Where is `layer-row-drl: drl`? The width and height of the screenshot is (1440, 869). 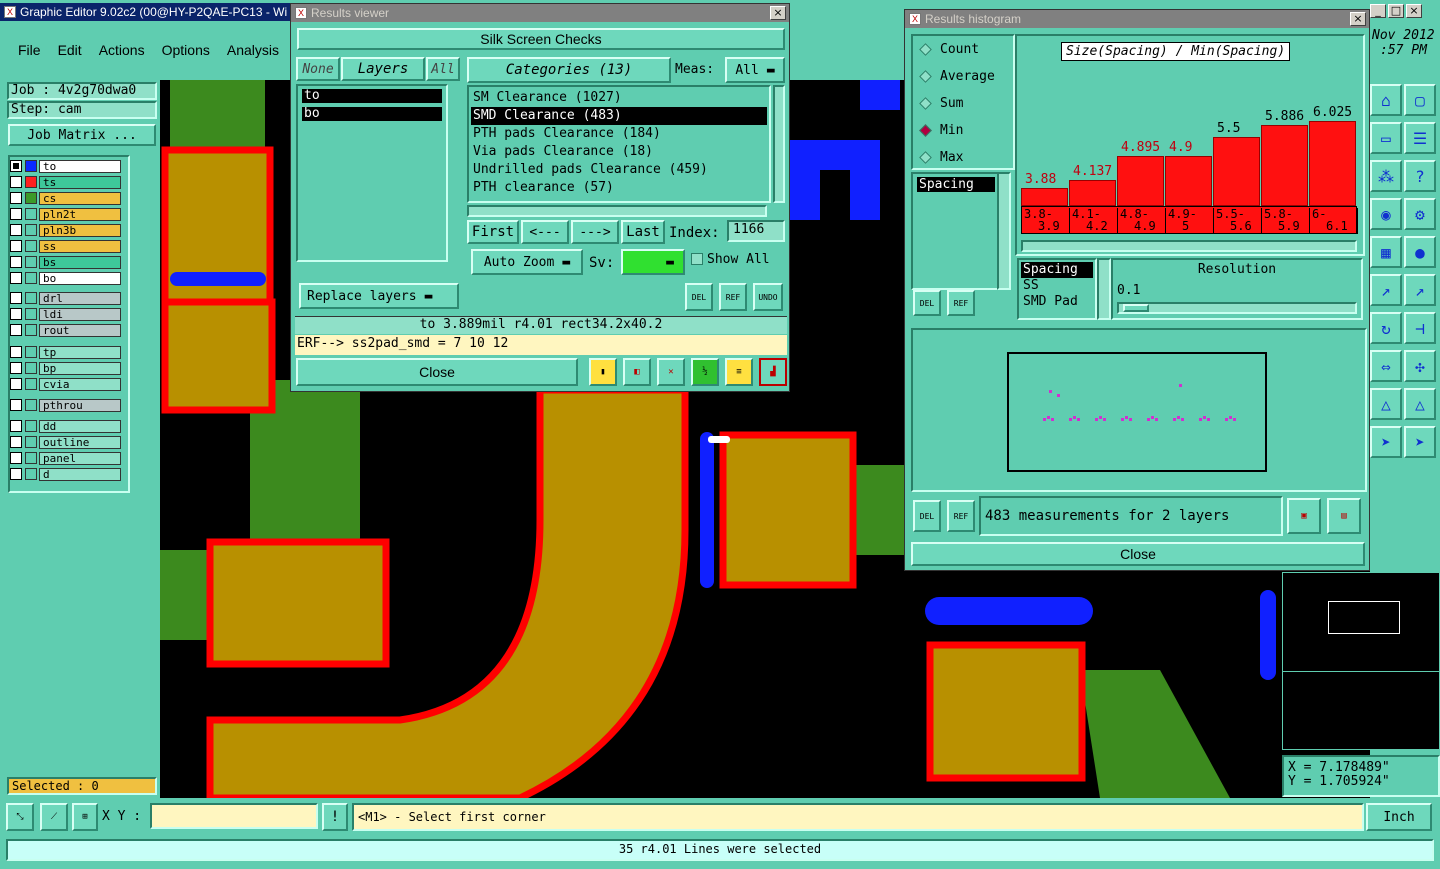 layer-row-drl: drl is located at coordinates (65, 298).